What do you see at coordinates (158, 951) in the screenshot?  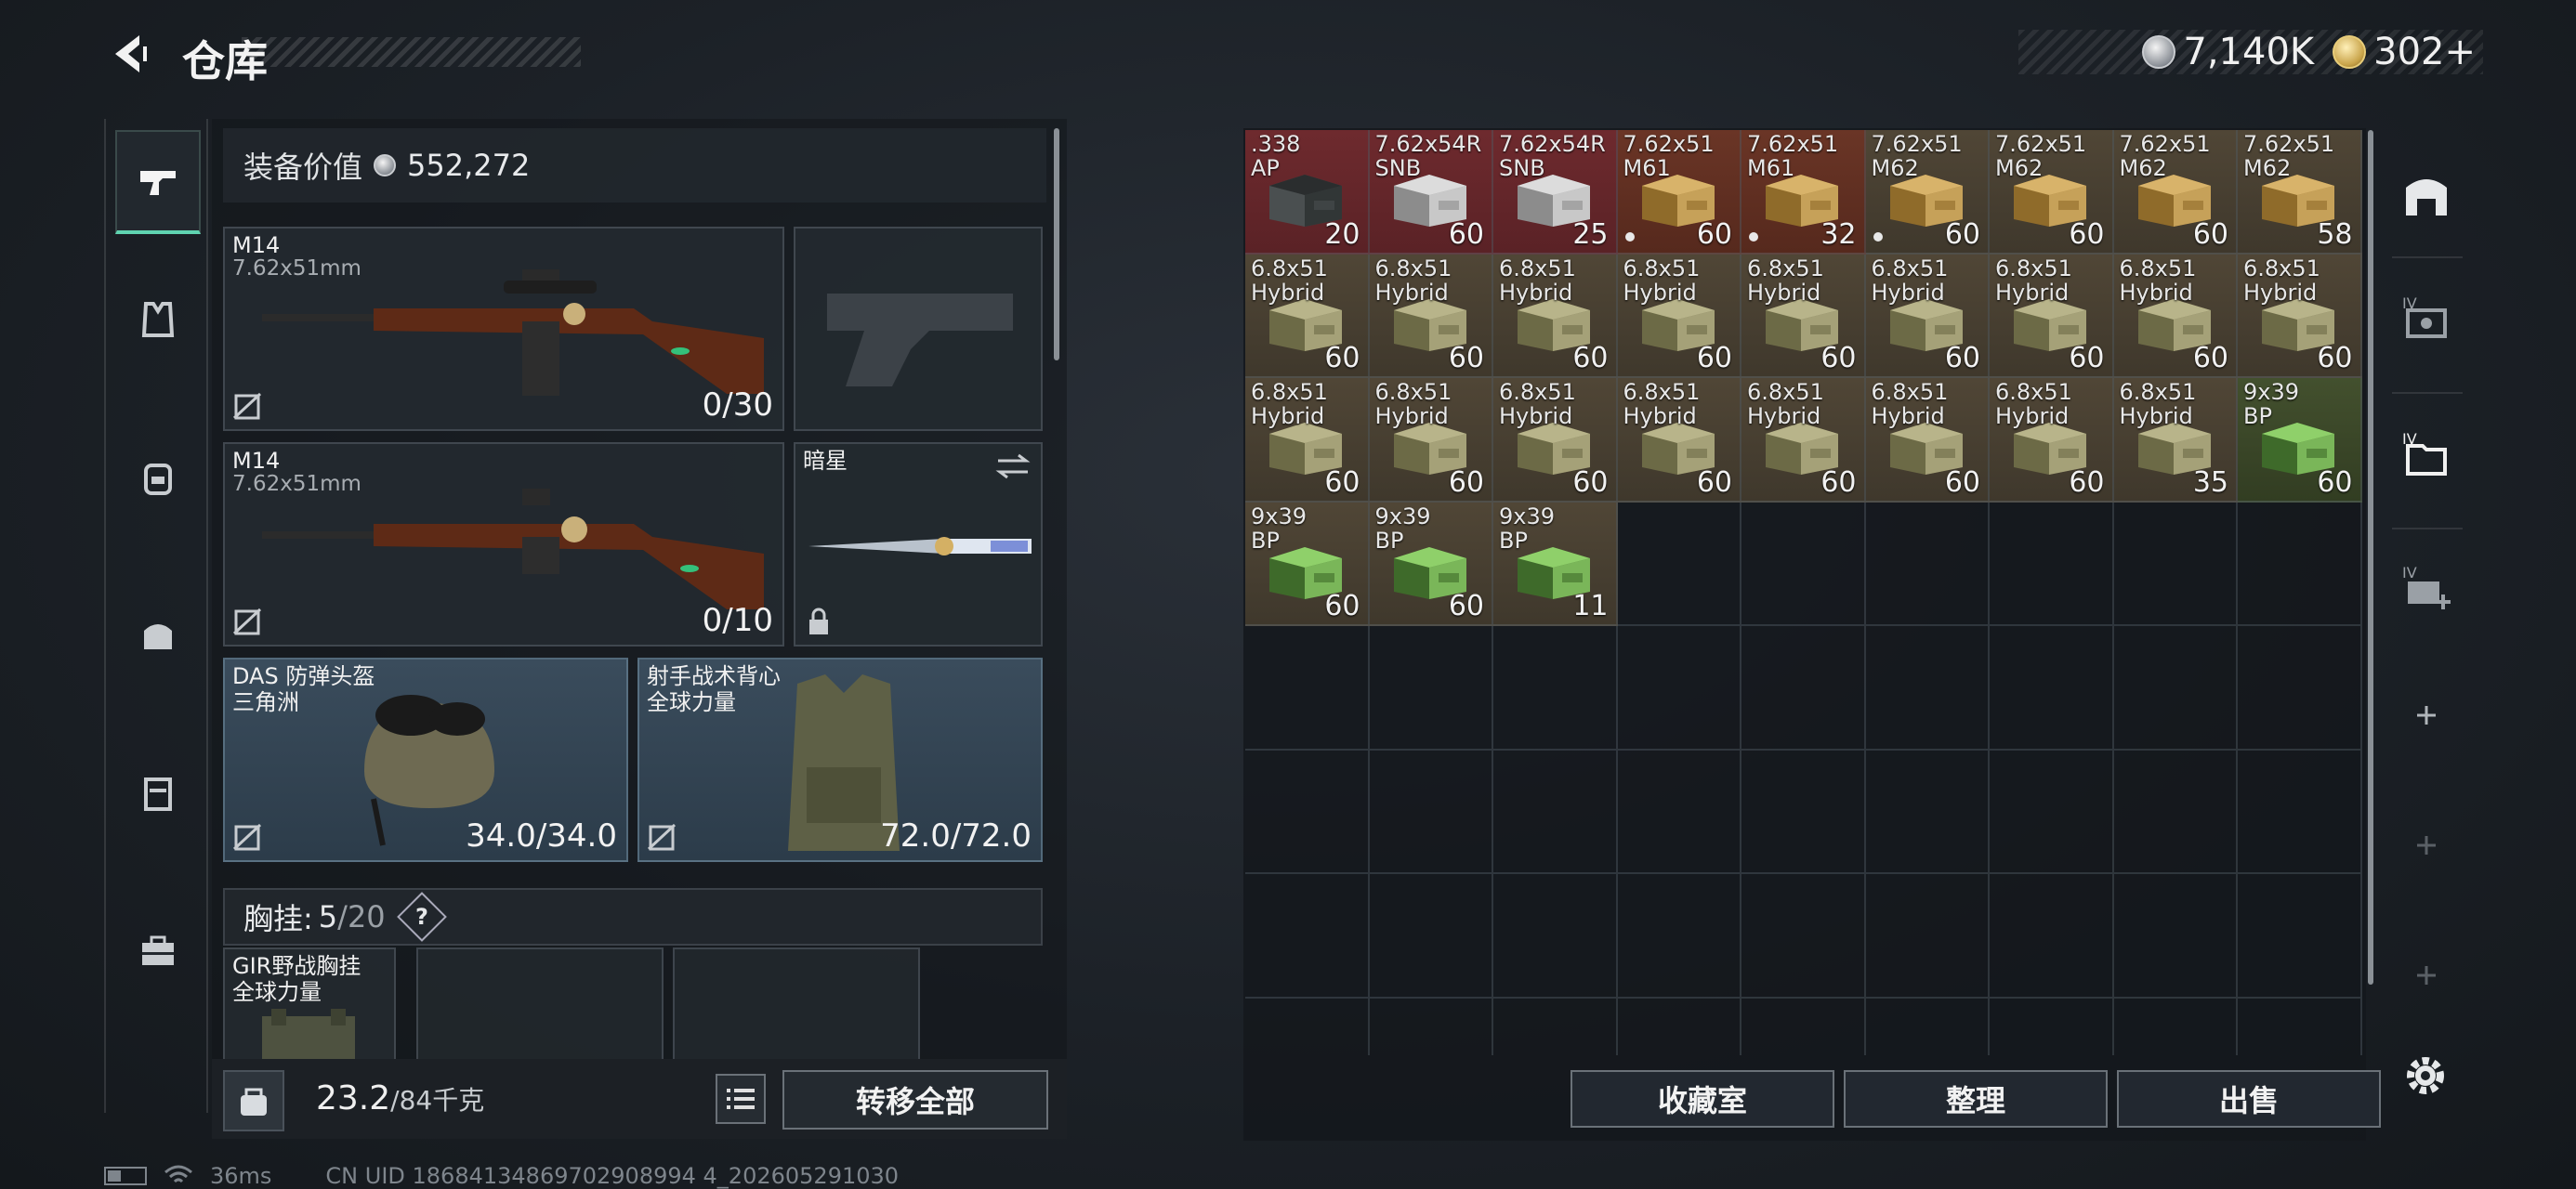 I see `nav-toolbox` at bounding box center [158, 951].